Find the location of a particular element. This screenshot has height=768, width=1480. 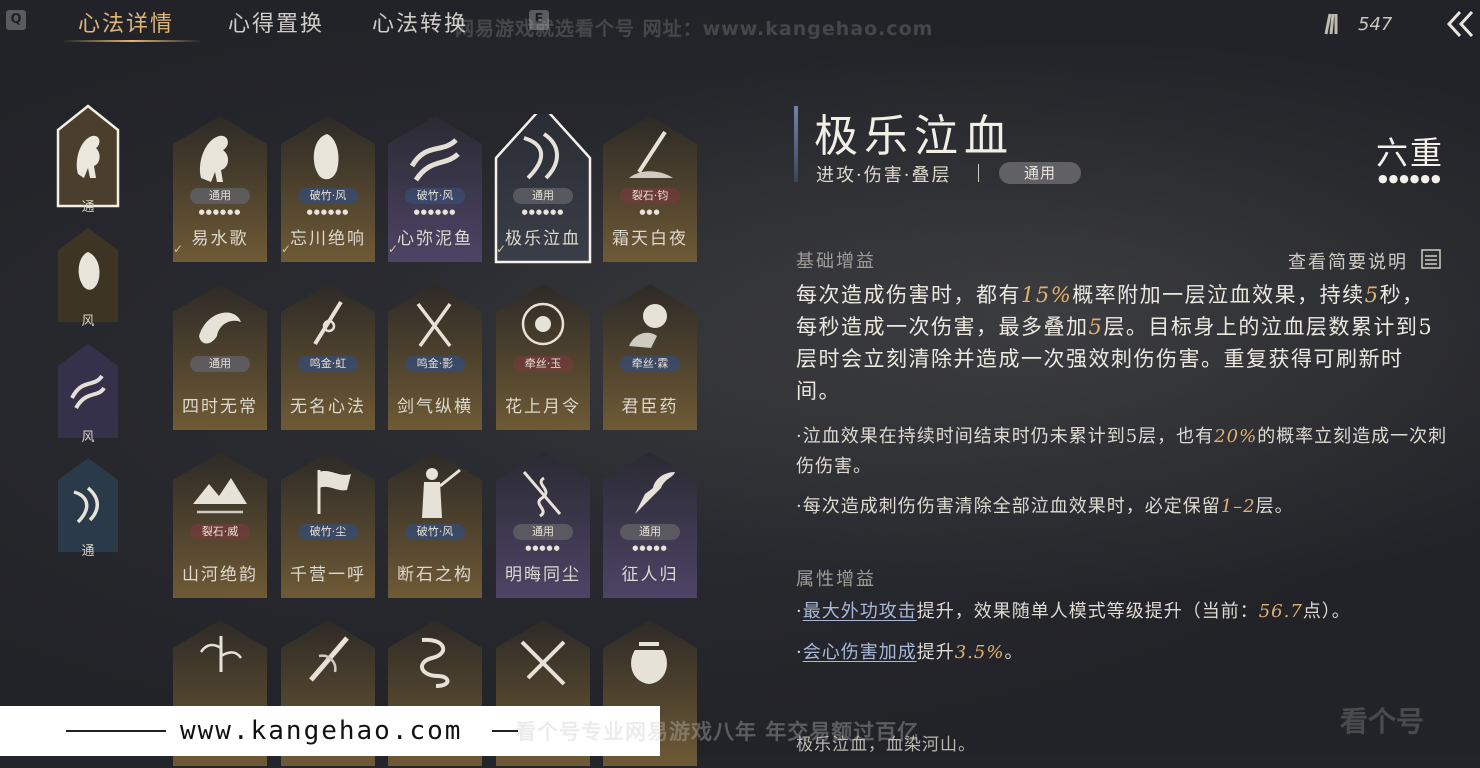

card-tag: 破竹·尘 is located at coordinates (328, 532).